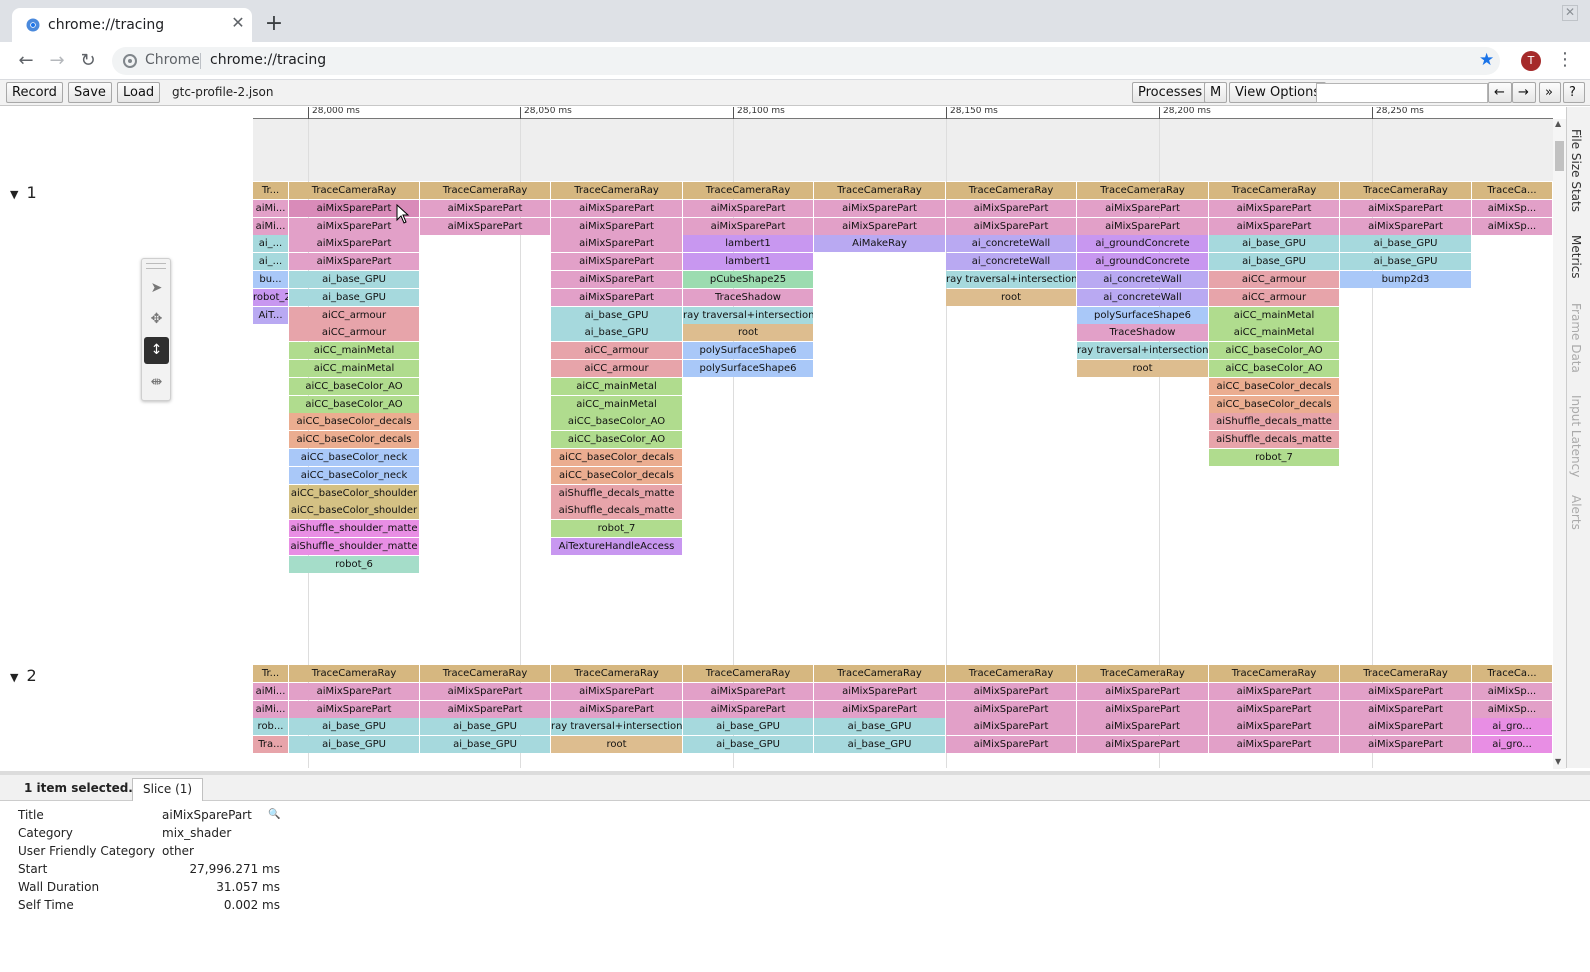 Image resolution: width=1590 pixels, height=972 pixels. I want to click on back-arrow-icon: ←, so click(26, 61).